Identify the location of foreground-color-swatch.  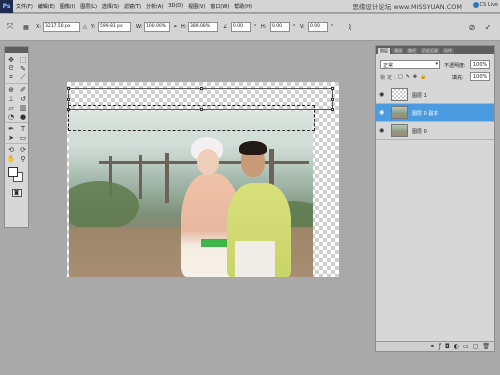
(13, 172).